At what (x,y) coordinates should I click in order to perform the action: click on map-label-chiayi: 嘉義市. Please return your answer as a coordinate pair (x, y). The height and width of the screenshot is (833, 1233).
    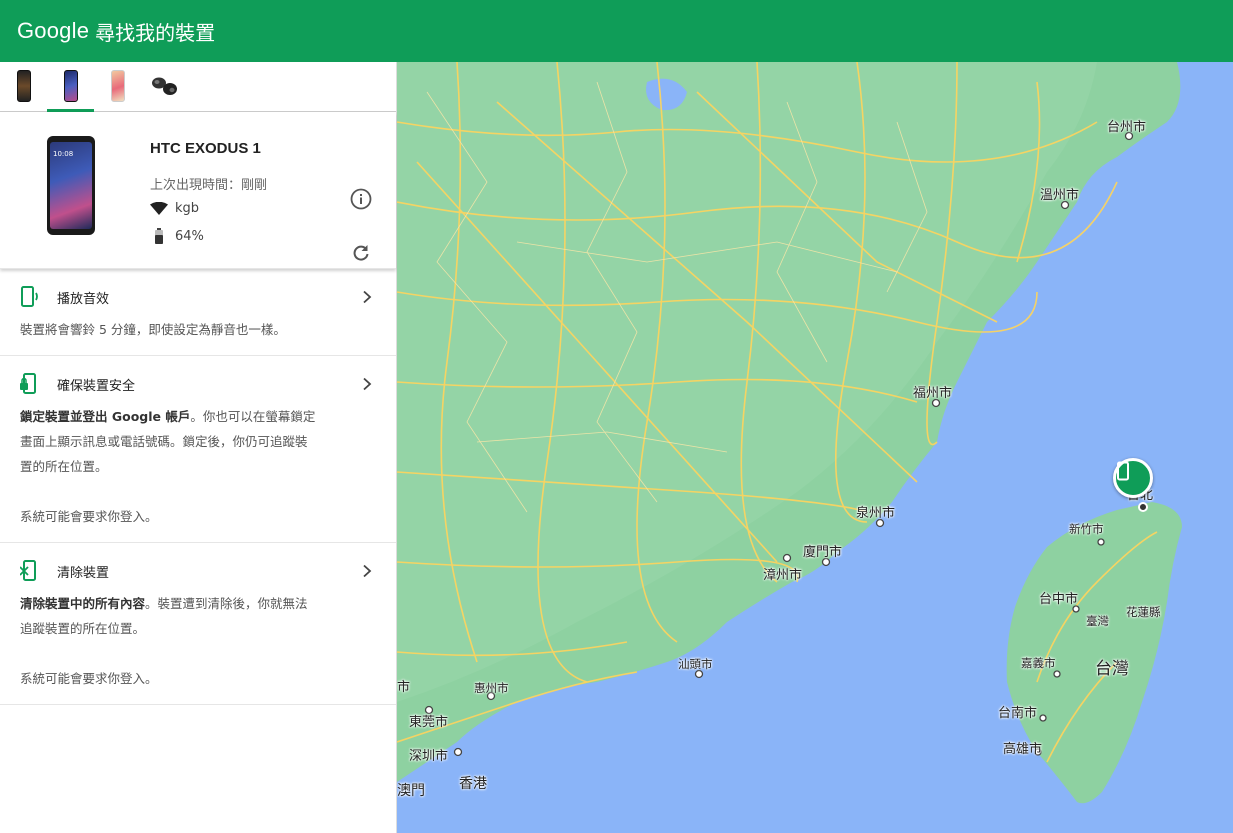
    Looking at the image, I should click on (1038, 663).